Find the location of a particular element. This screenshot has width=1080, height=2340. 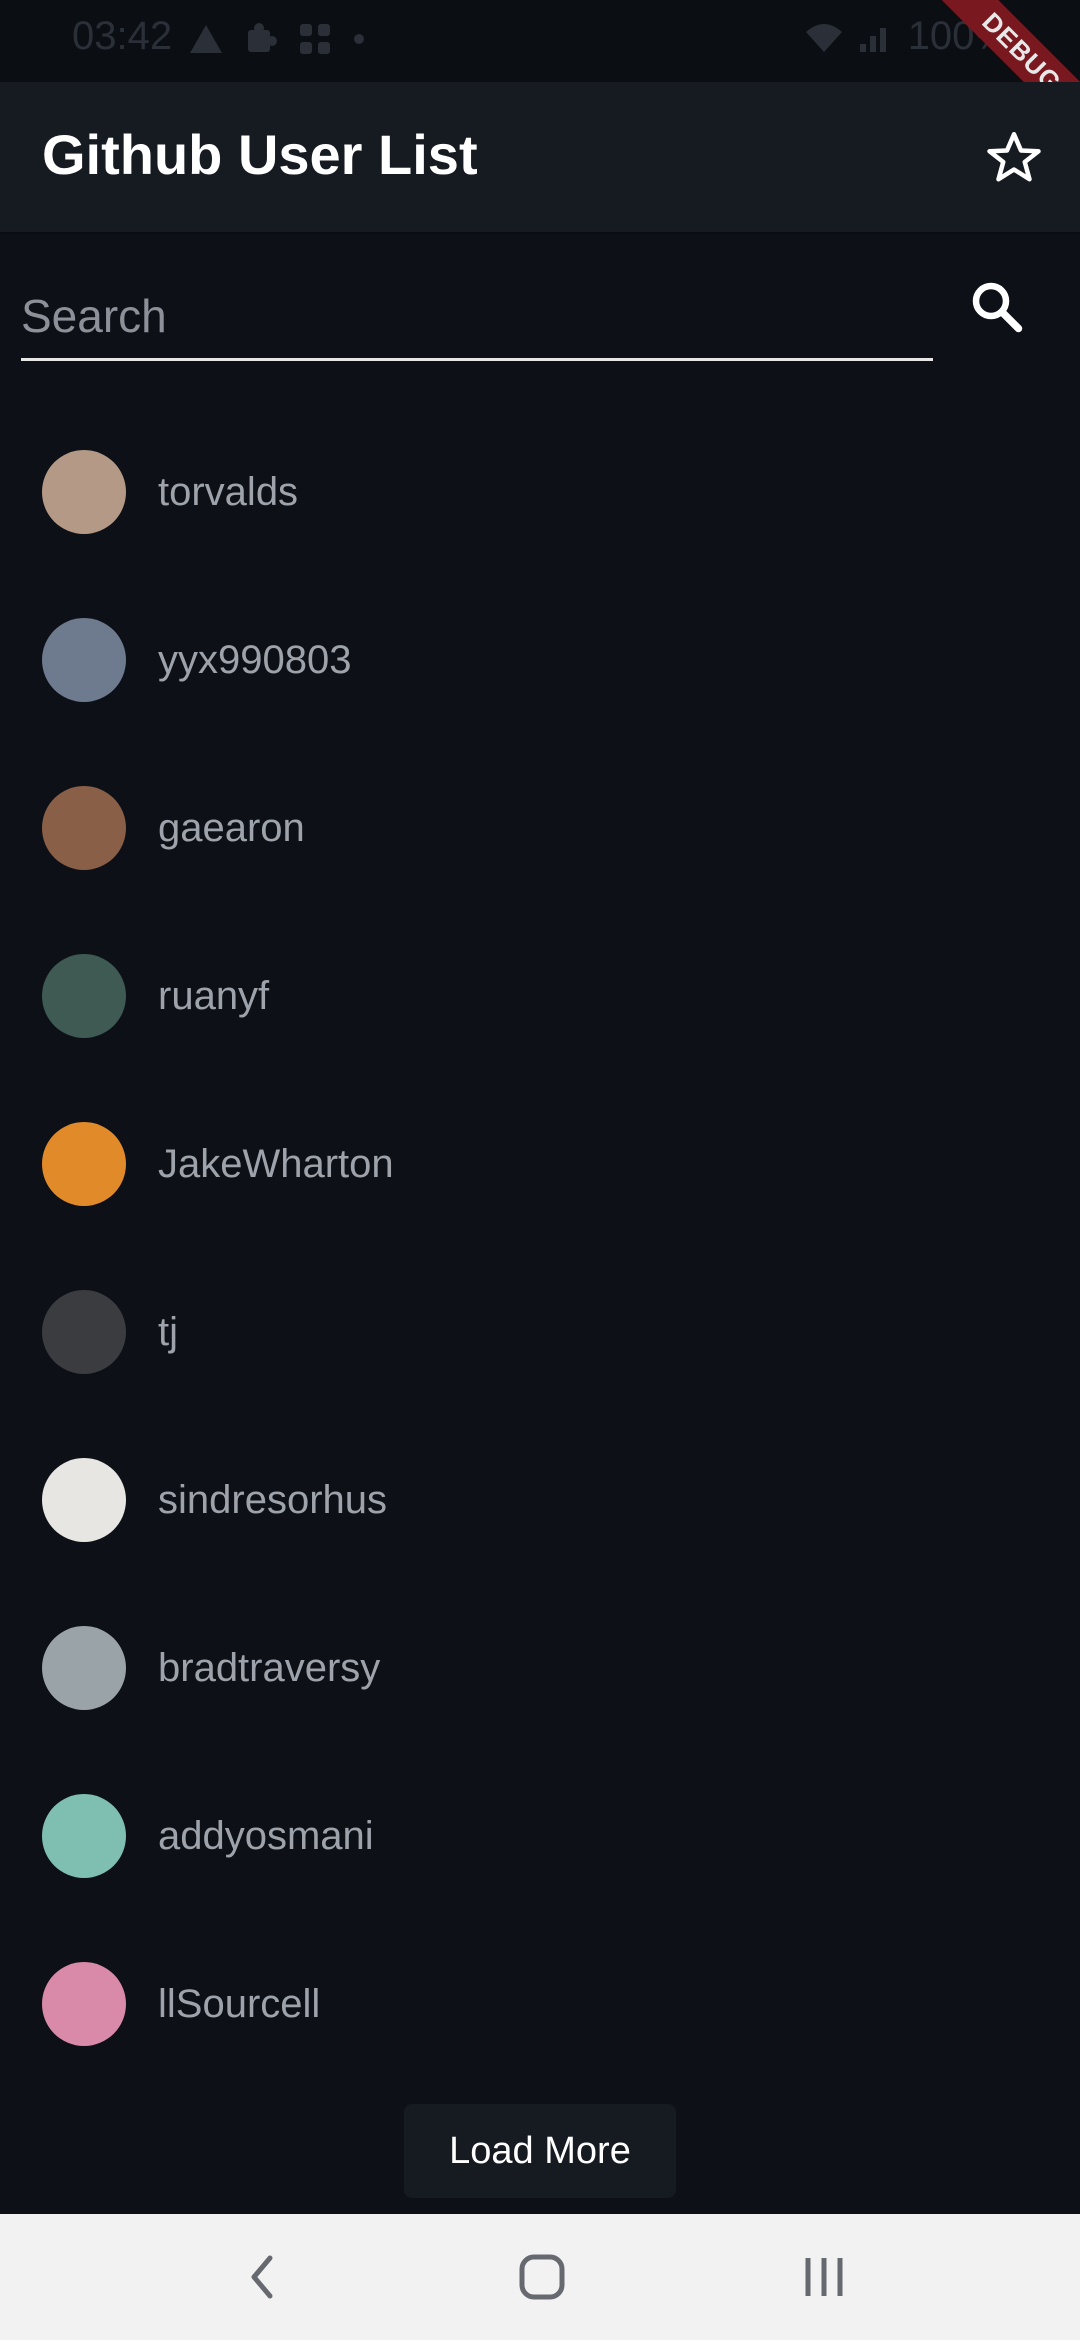

page-title: Github User List is located at coordinates (260, 154).